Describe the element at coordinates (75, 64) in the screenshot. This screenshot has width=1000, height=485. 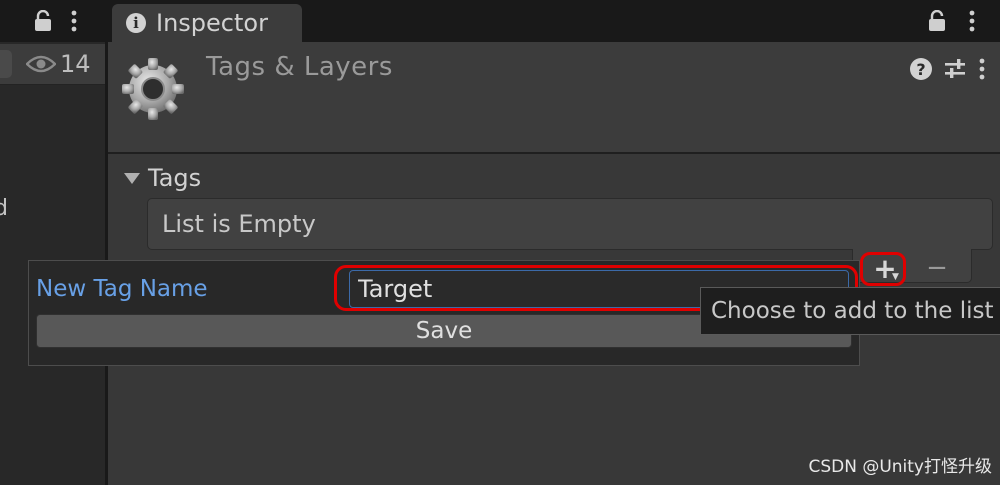
I see `visibility-count-value: 14` at that location.